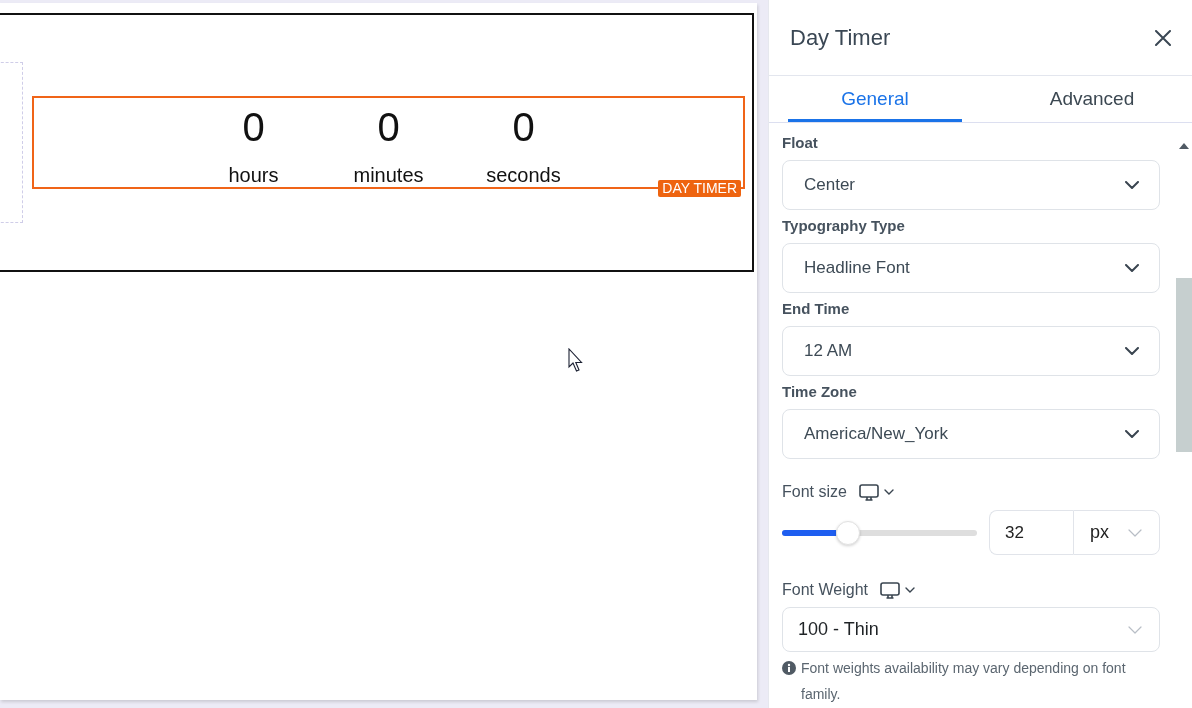 Image resolution: width=1192 pixels, height=708 pixels. What do you see at coordinates (1184, 146) in the screenshot?
I see `scroll-up-arrow-icon` at bounding box center [1184, 146].